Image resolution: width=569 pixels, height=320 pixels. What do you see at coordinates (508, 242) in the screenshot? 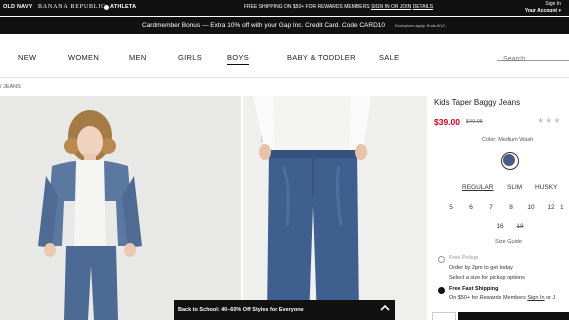
I see `size-guide-link: Size Guide` at bounding box center [508, 242].